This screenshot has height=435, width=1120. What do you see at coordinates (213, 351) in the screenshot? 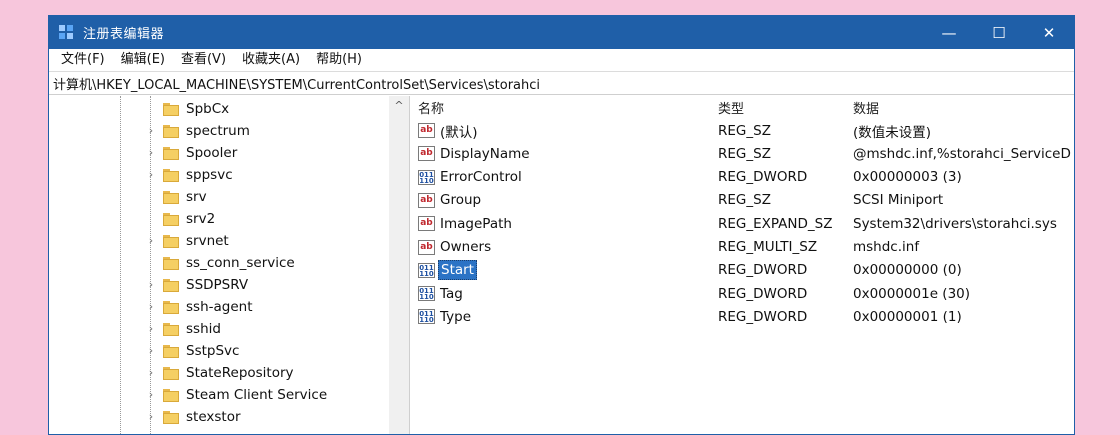
I see `tree-item-label: SstpSvc` at bounding box center [213, 351].